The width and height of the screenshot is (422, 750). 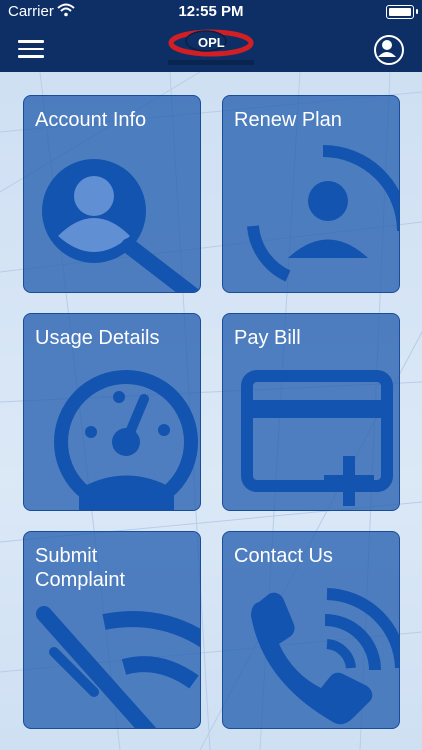 I want to click on user-profile-icon, so click(x=389, y=50).